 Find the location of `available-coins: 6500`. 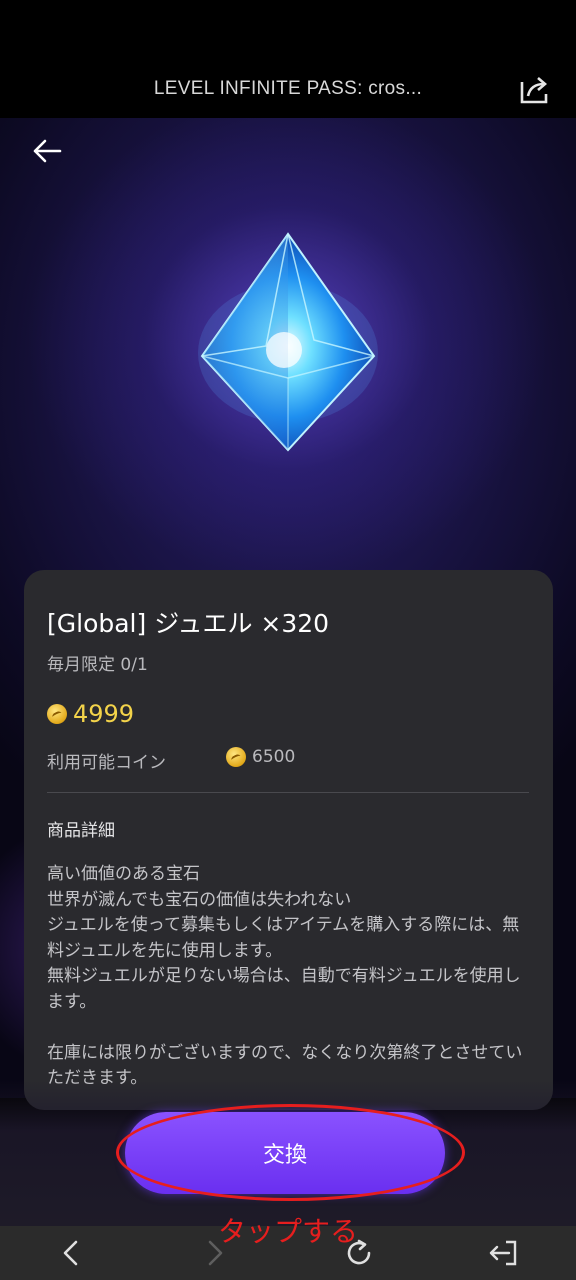

available-coins: 6500 is located at coordinates (260, 757).